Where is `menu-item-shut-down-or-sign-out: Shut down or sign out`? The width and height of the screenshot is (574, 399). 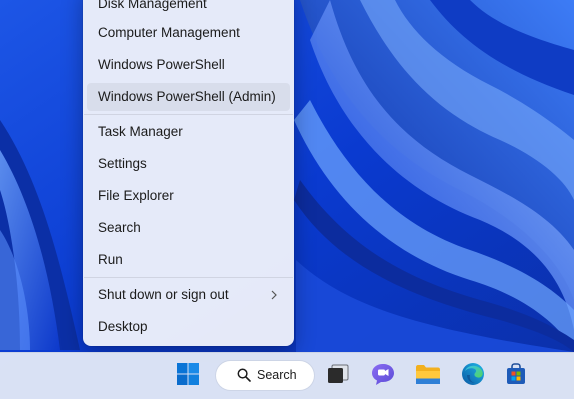 menu-item-shut-down-or-sign-out: Shut down or sign out is located at coordinates (188, 295).